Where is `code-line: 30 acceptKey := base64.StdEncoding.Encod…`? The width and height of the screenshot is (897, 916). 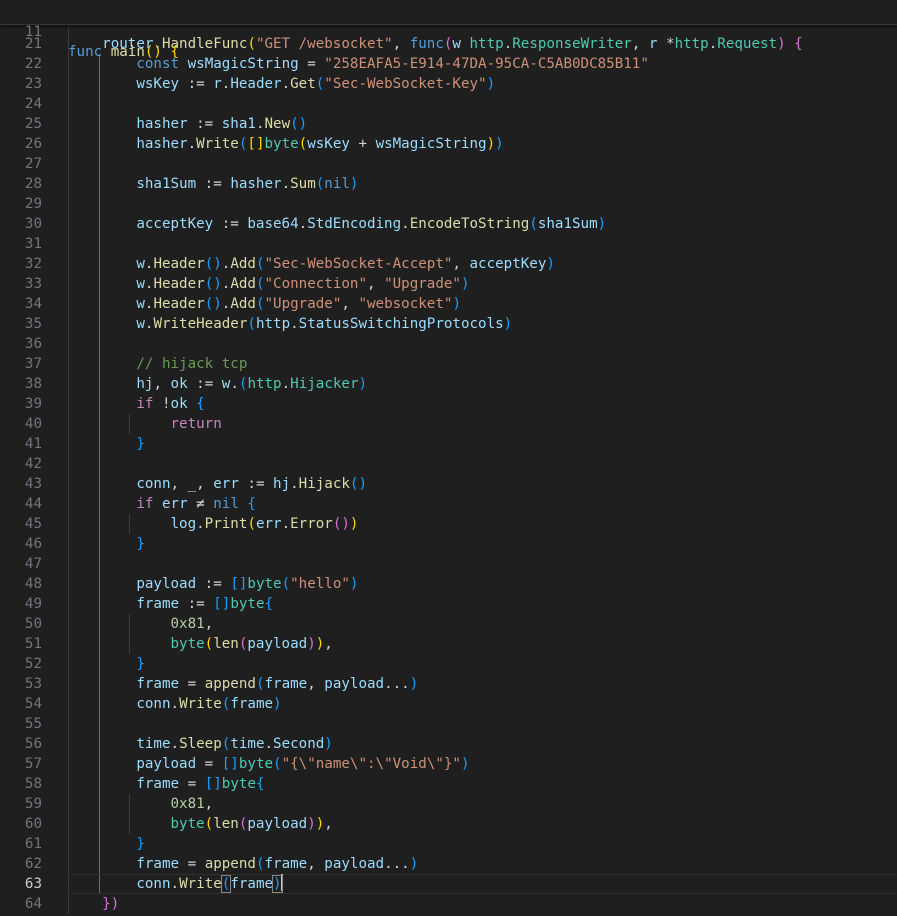 code-line: 30 acceptKey := base64.StdEncoding.Encod… is located at coordinates (448, 224).